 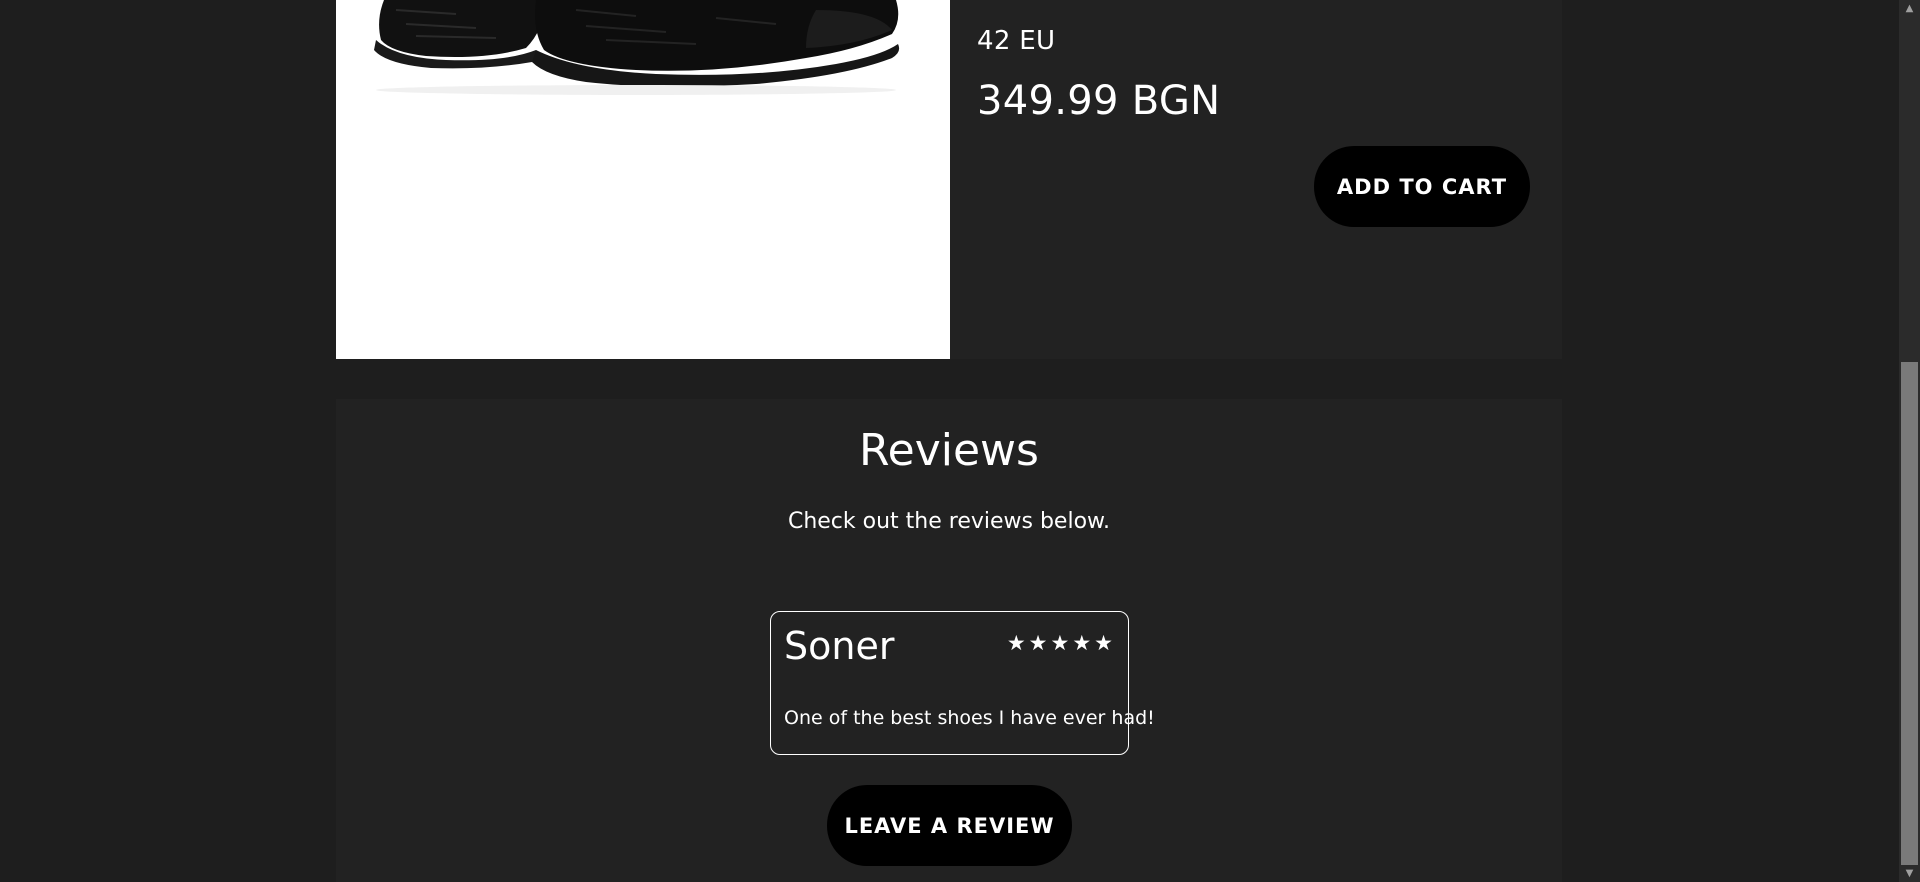 I want to click on product-price: 349.99 BGN, so click(x=1099, y=101).